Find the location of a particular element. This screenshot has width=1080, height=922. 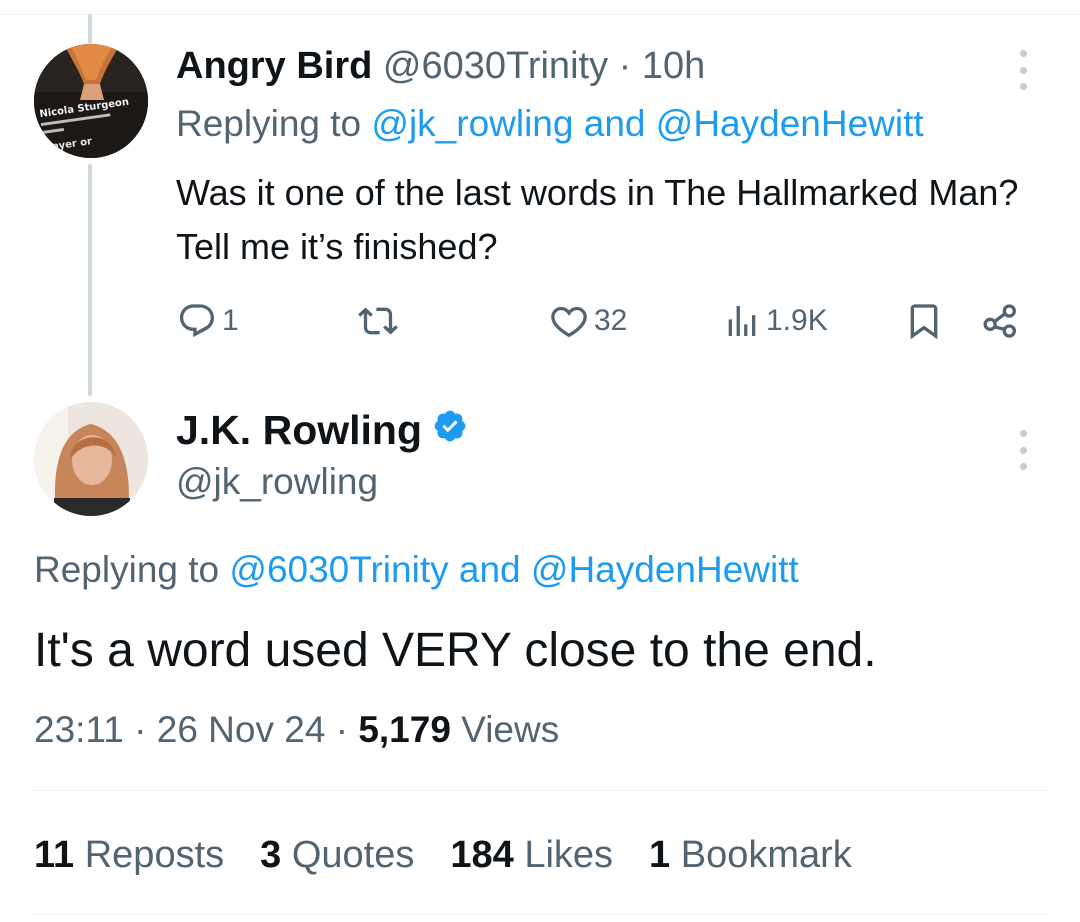

tweet-date: 26 Nov 24 is located at coordinates (241, 729).